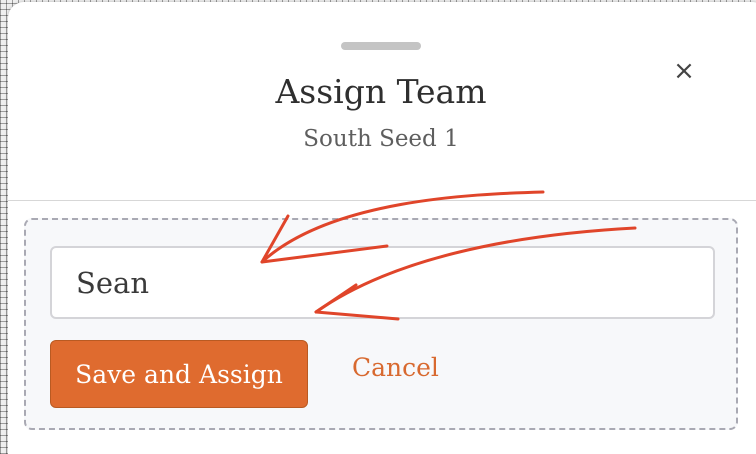 The height and width of the screenshot is (454, 756). Describe the element at coordinates (382, 282) in the screenshot. I see `team-name-input` at that location.